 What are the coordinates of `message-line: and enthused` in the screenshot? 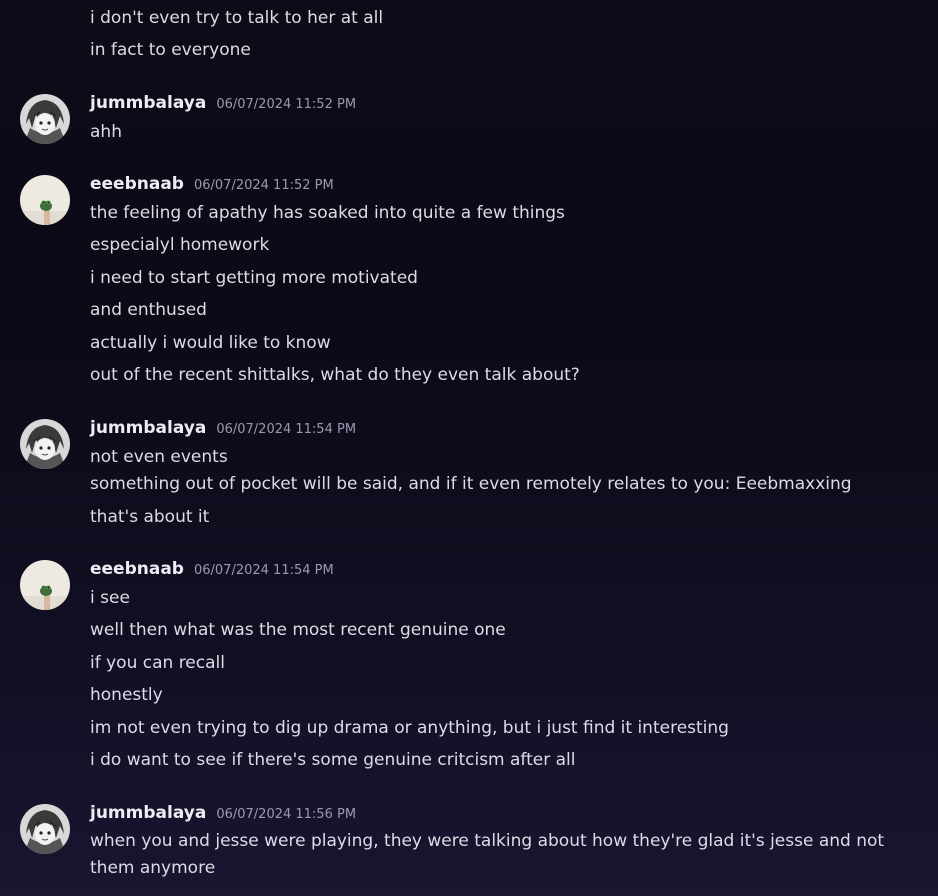 It's located at (148, 310).